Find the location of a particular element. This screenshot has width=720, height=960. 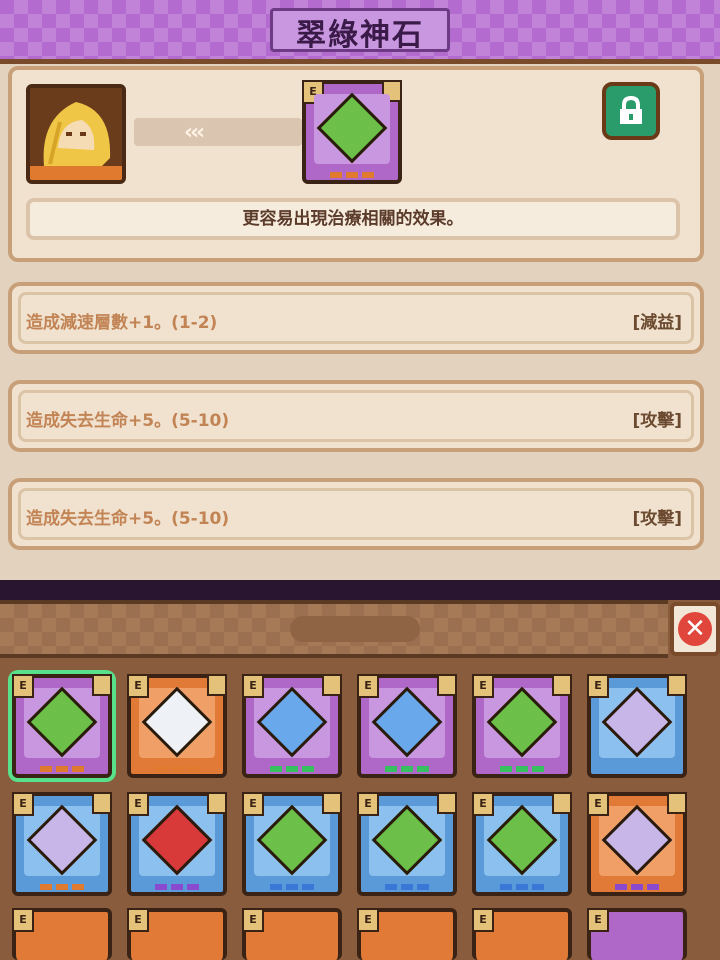

current-gem: E is located at coordinates (352, 132).